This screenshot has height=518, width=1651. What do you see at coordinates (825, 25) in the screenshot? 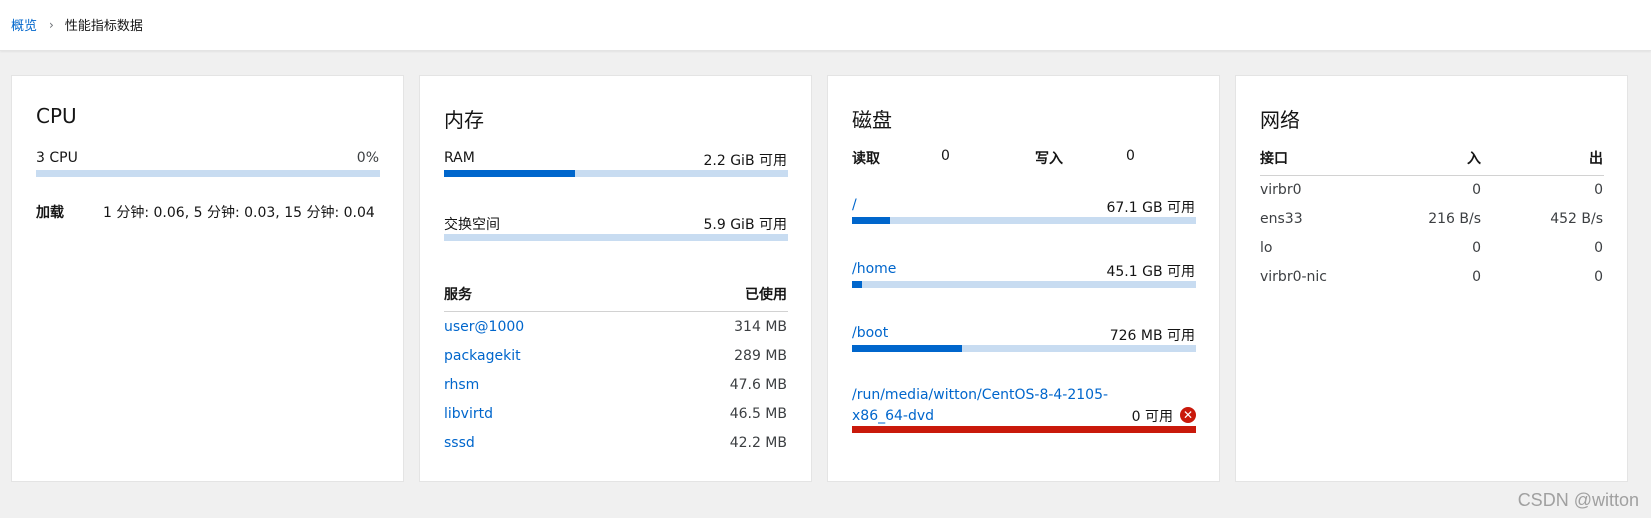
I see `top-bar: 概览 › 性能指标数据` at bounding box center [825, 25].